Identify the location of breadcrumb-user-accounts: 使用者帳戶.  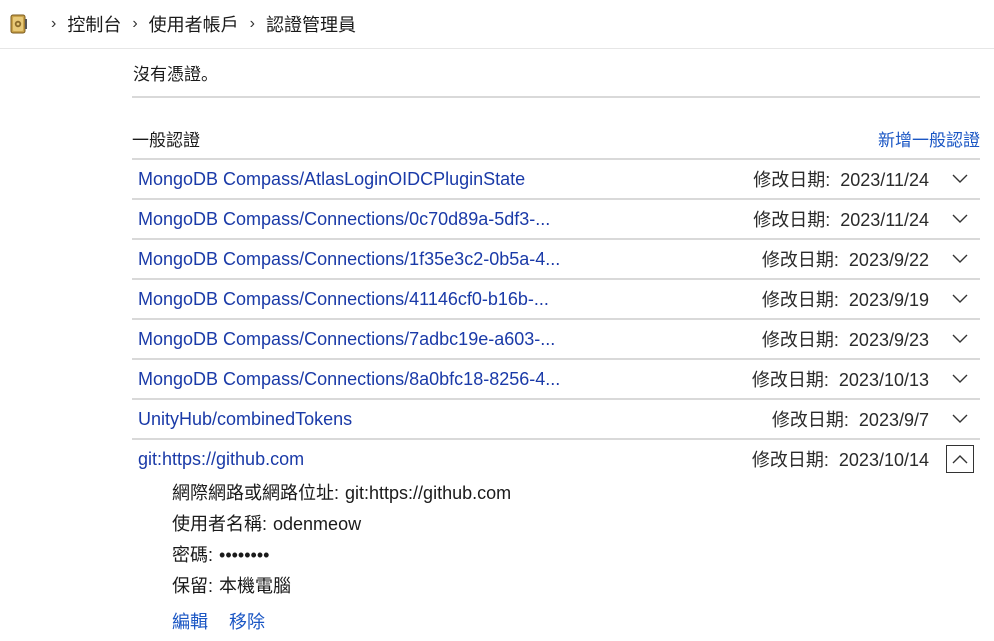
(194, 24).